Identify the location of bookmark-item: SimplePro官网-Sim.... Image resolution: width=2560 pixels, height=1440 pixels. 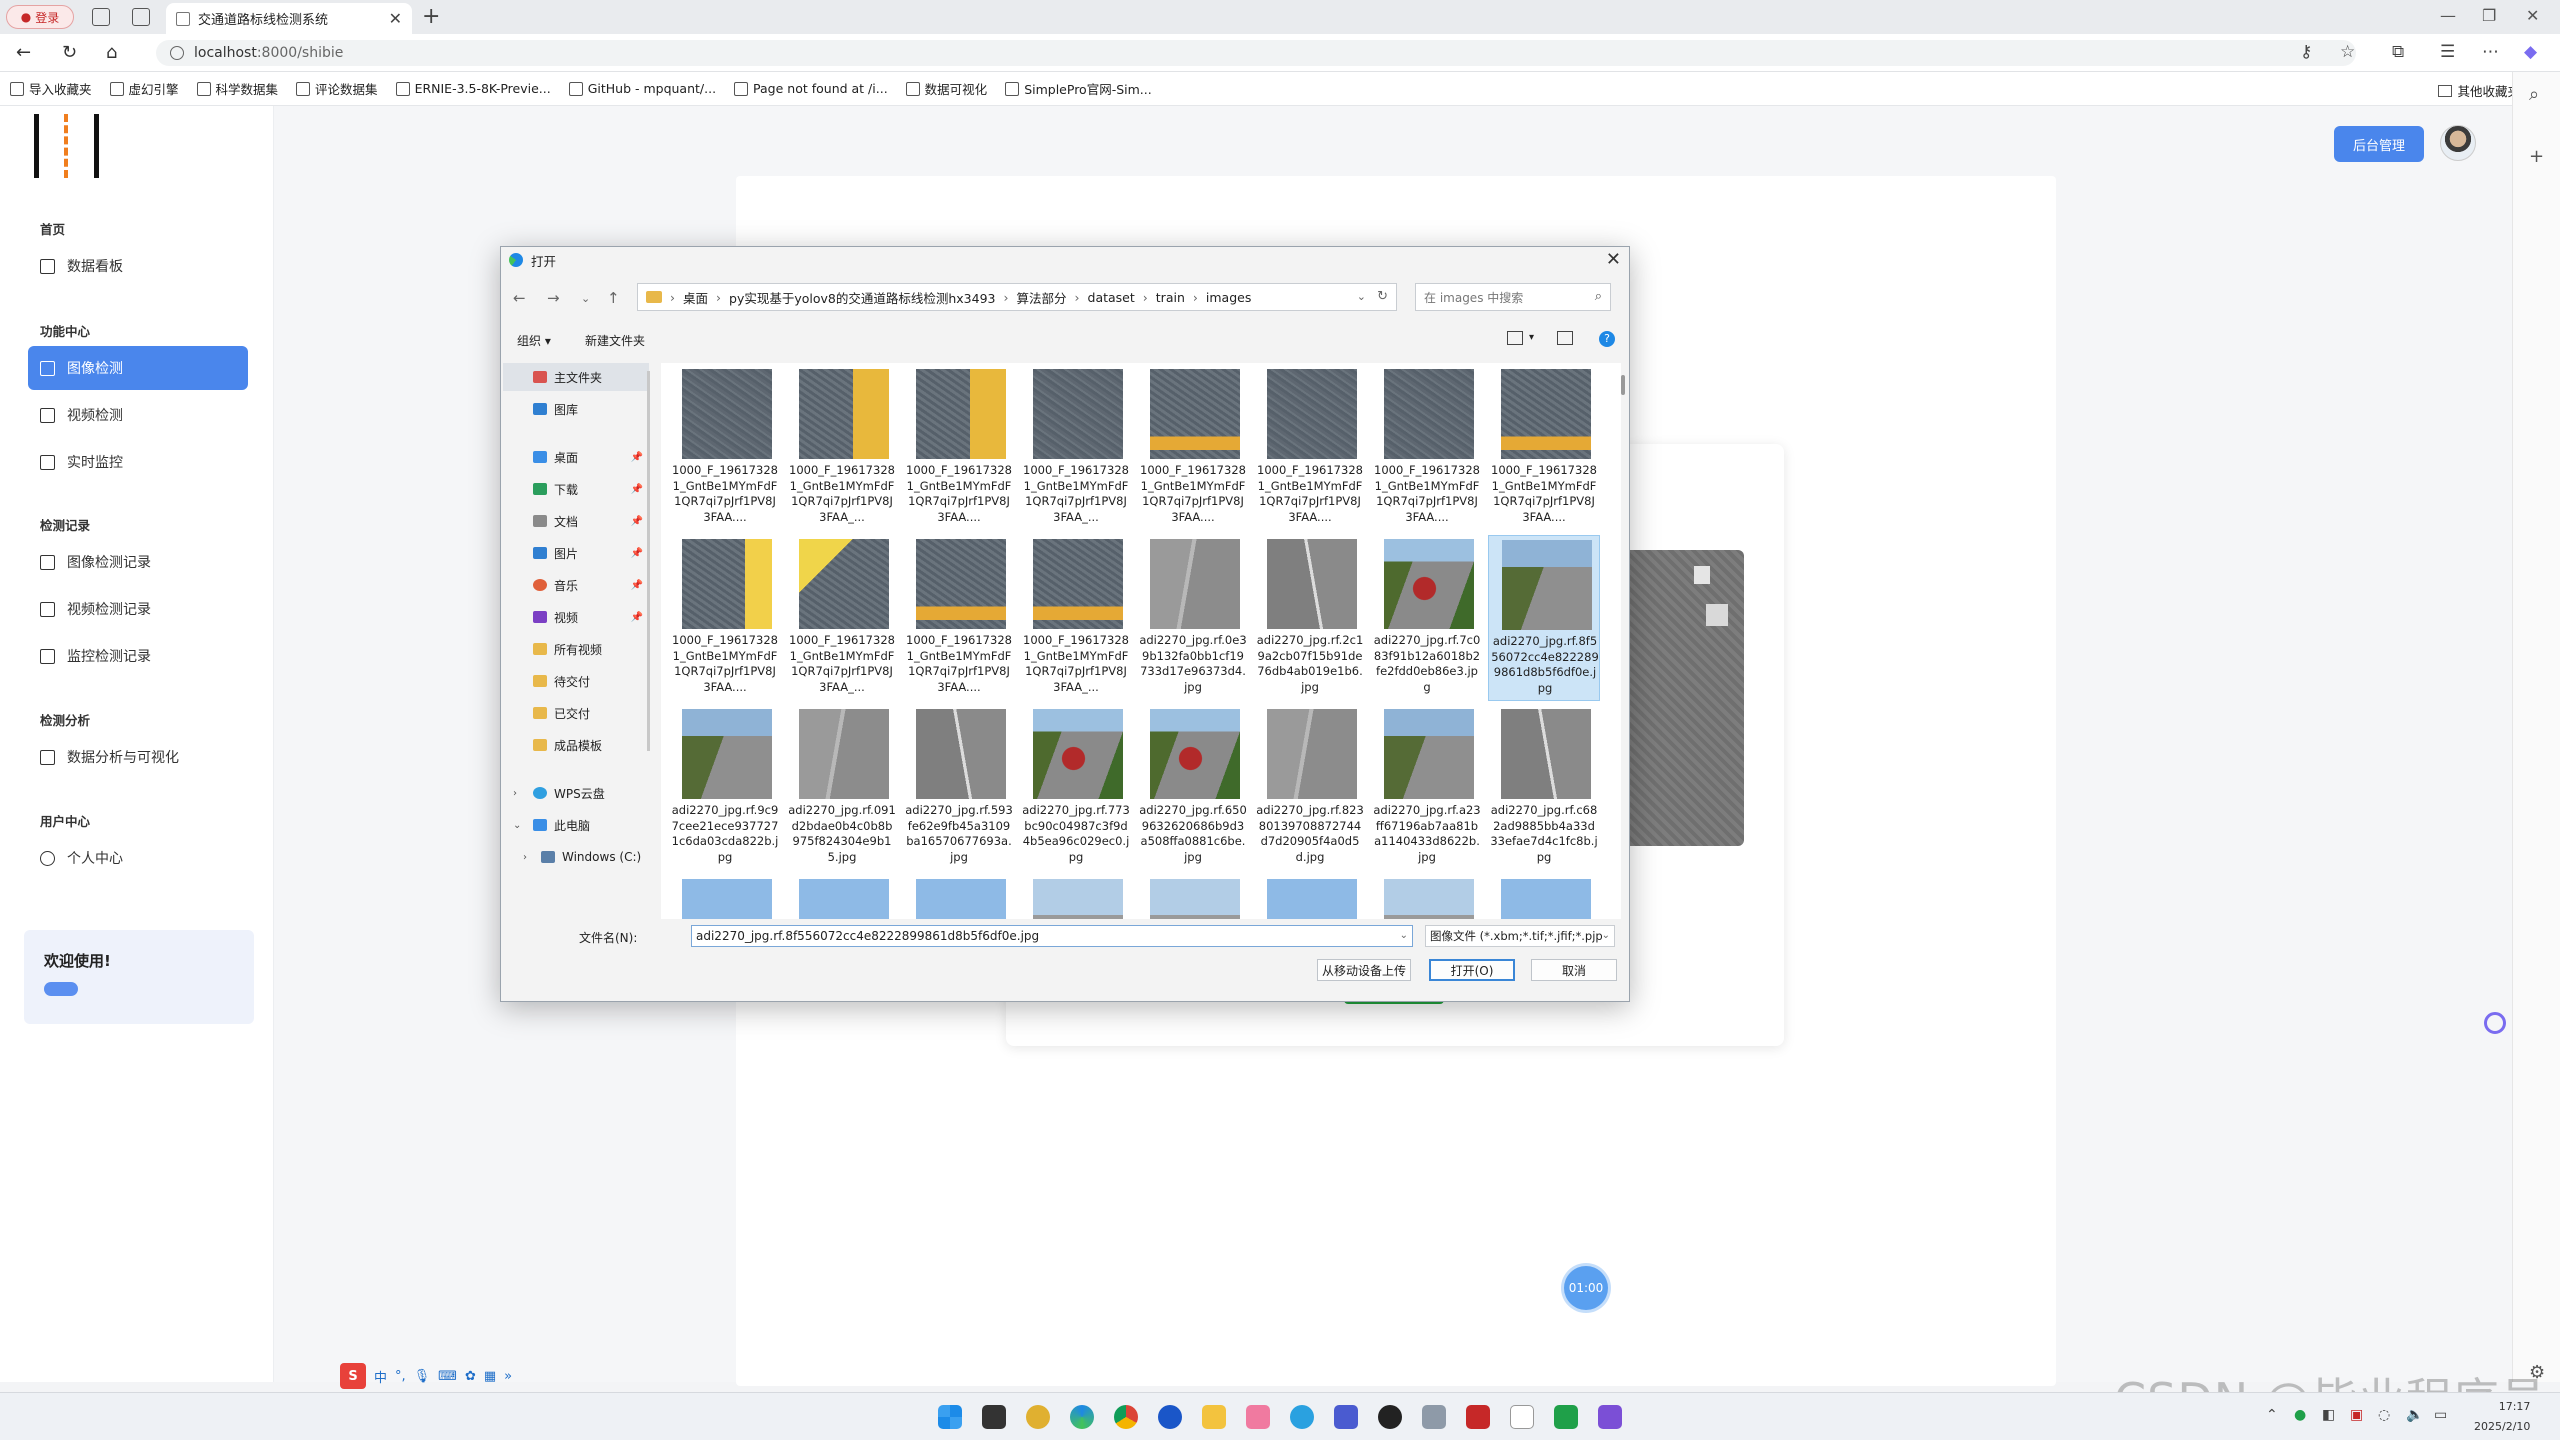
(1078, 88).